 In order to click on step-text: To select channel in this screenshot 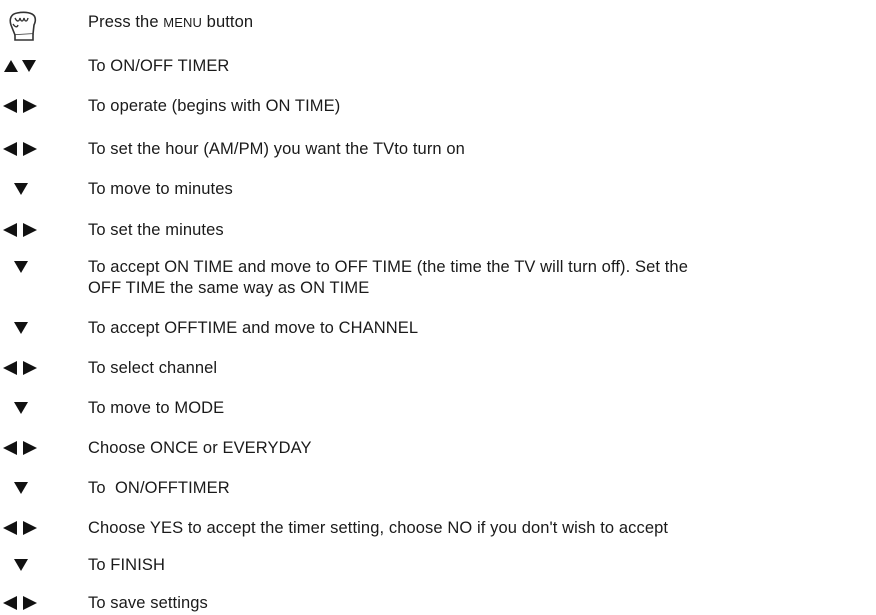, I will do `click(153, 368)`.